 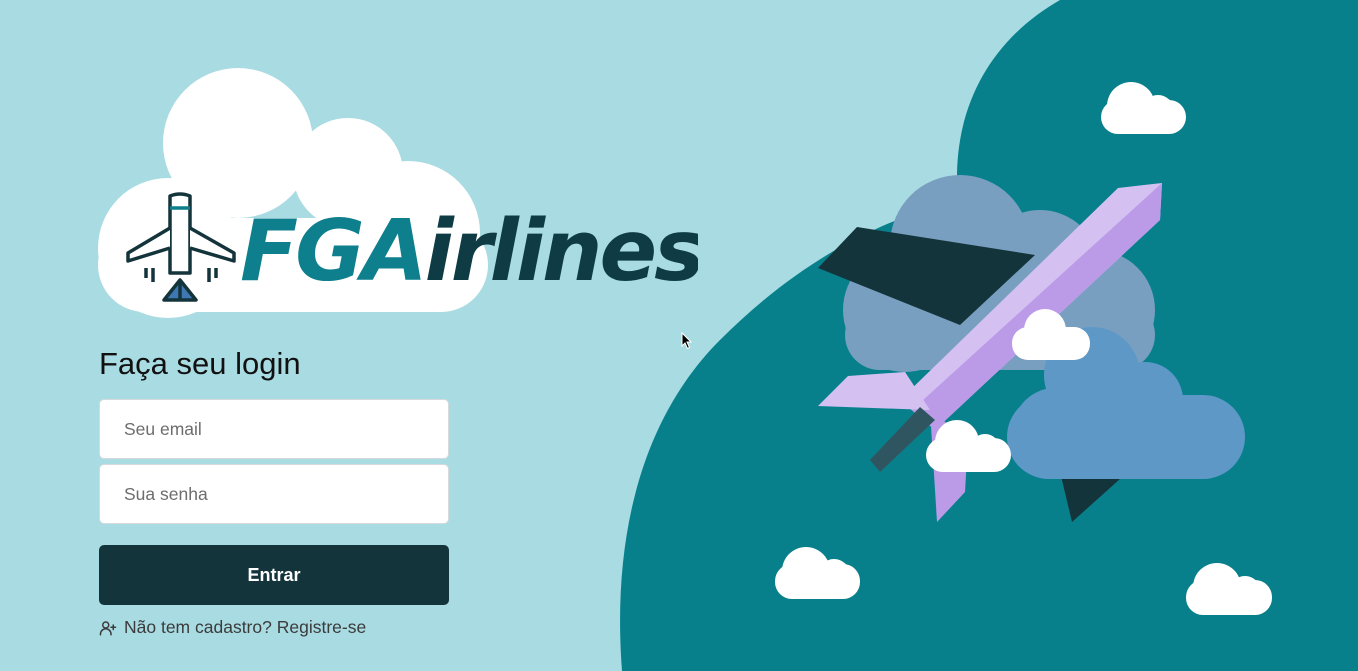 I want to click on login-button: Entrar, so click(x=274, y=575).